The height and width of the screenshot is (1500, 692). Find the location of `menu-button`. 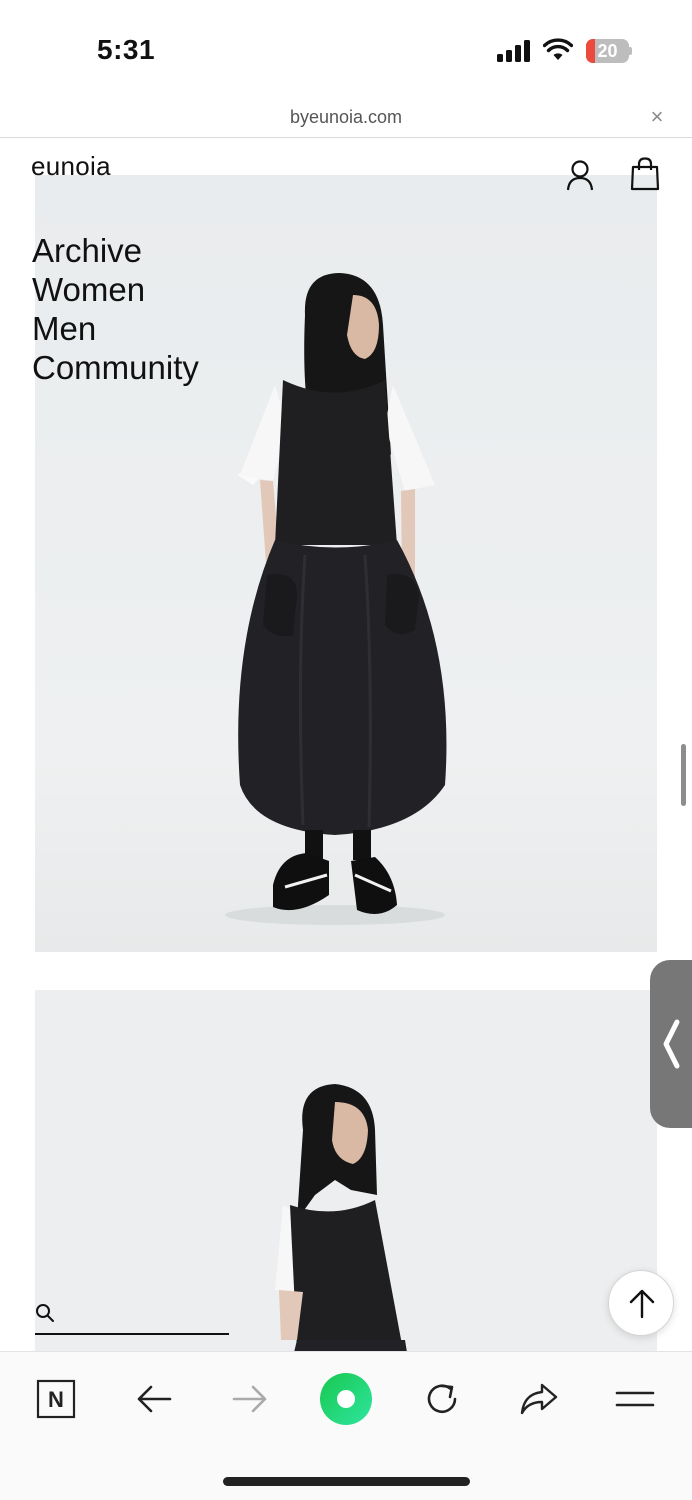

menu-button is located at coordinates (635, 1399).